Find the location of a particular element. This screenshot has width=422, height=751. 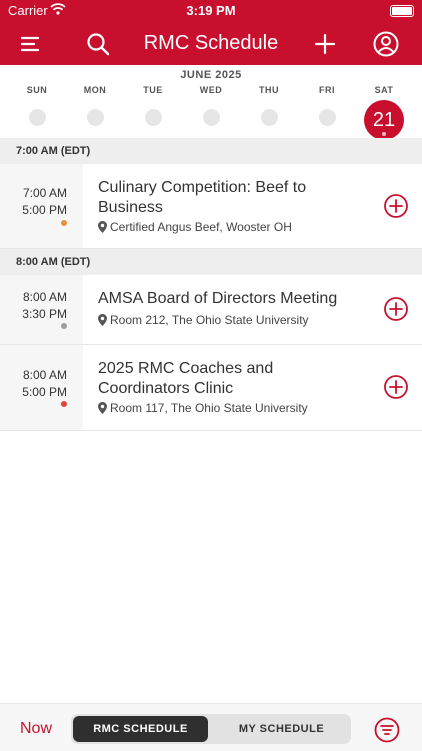

selected-date: 21 is located at coordinates (384, 120).